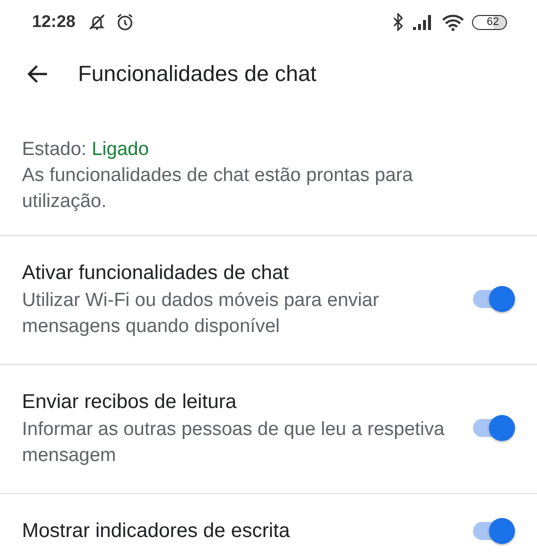 The image size is (537, 554). Describe the element at coordinates (423, 22) in the screenshot. I see `signal-icon` at that location.